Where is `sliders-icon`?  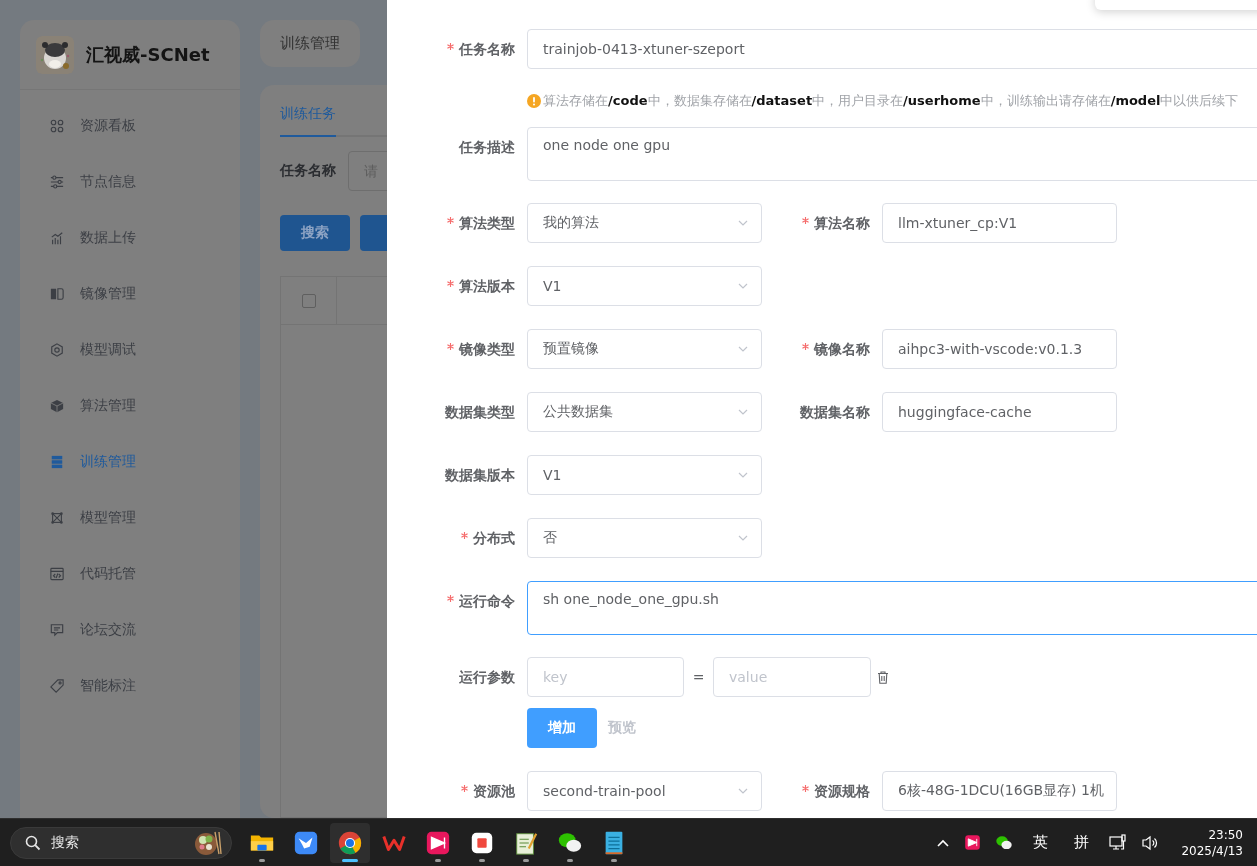
sliders-icon is located at coordinates (57, 182).